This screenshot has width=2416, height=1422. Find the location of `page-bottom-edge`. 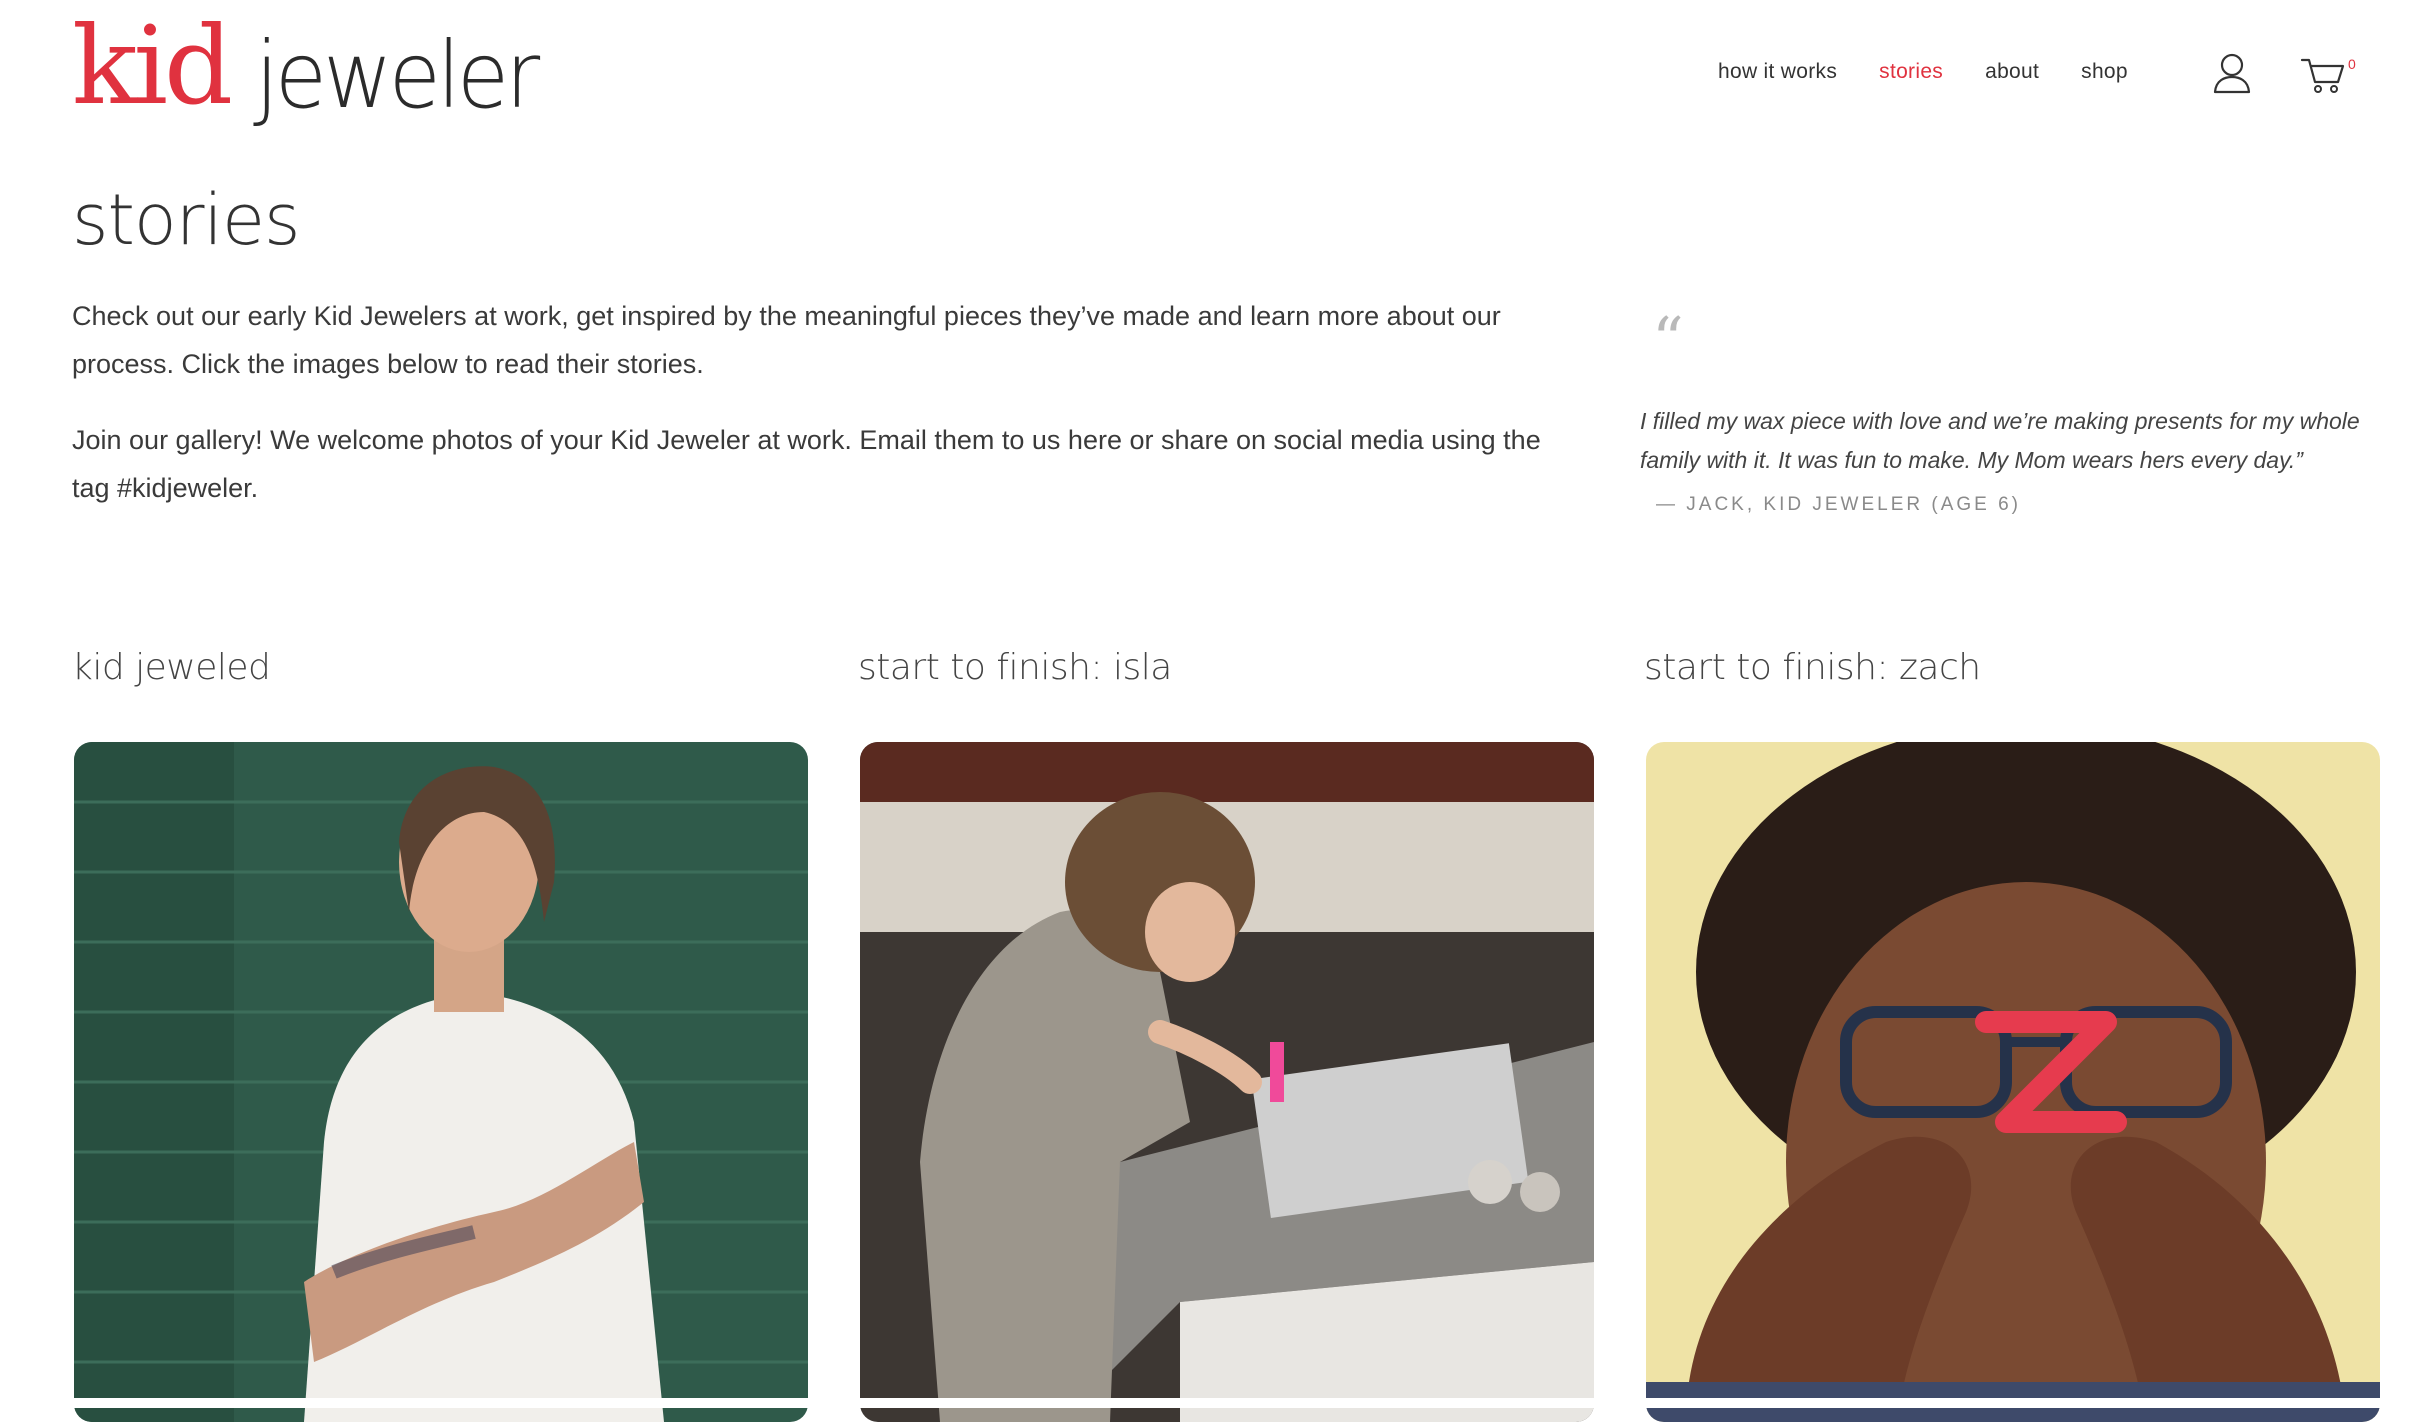

page-bottom-edge is located at coordinates (1208, 1403).